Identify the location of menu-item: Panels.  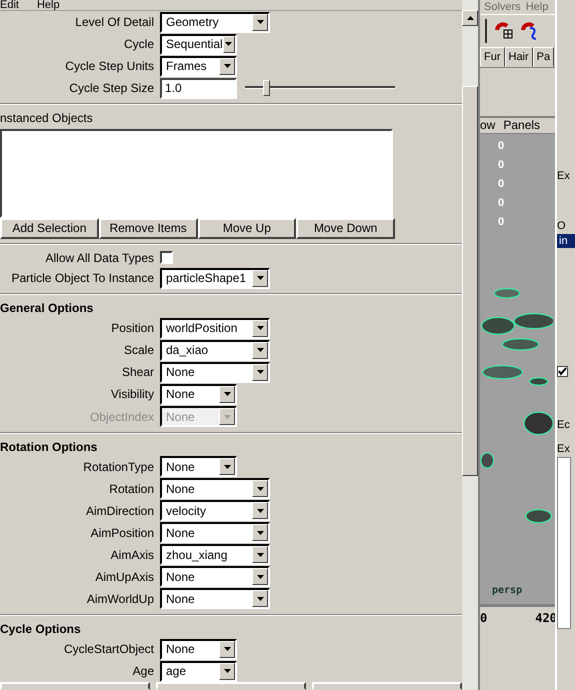
(521, 125).